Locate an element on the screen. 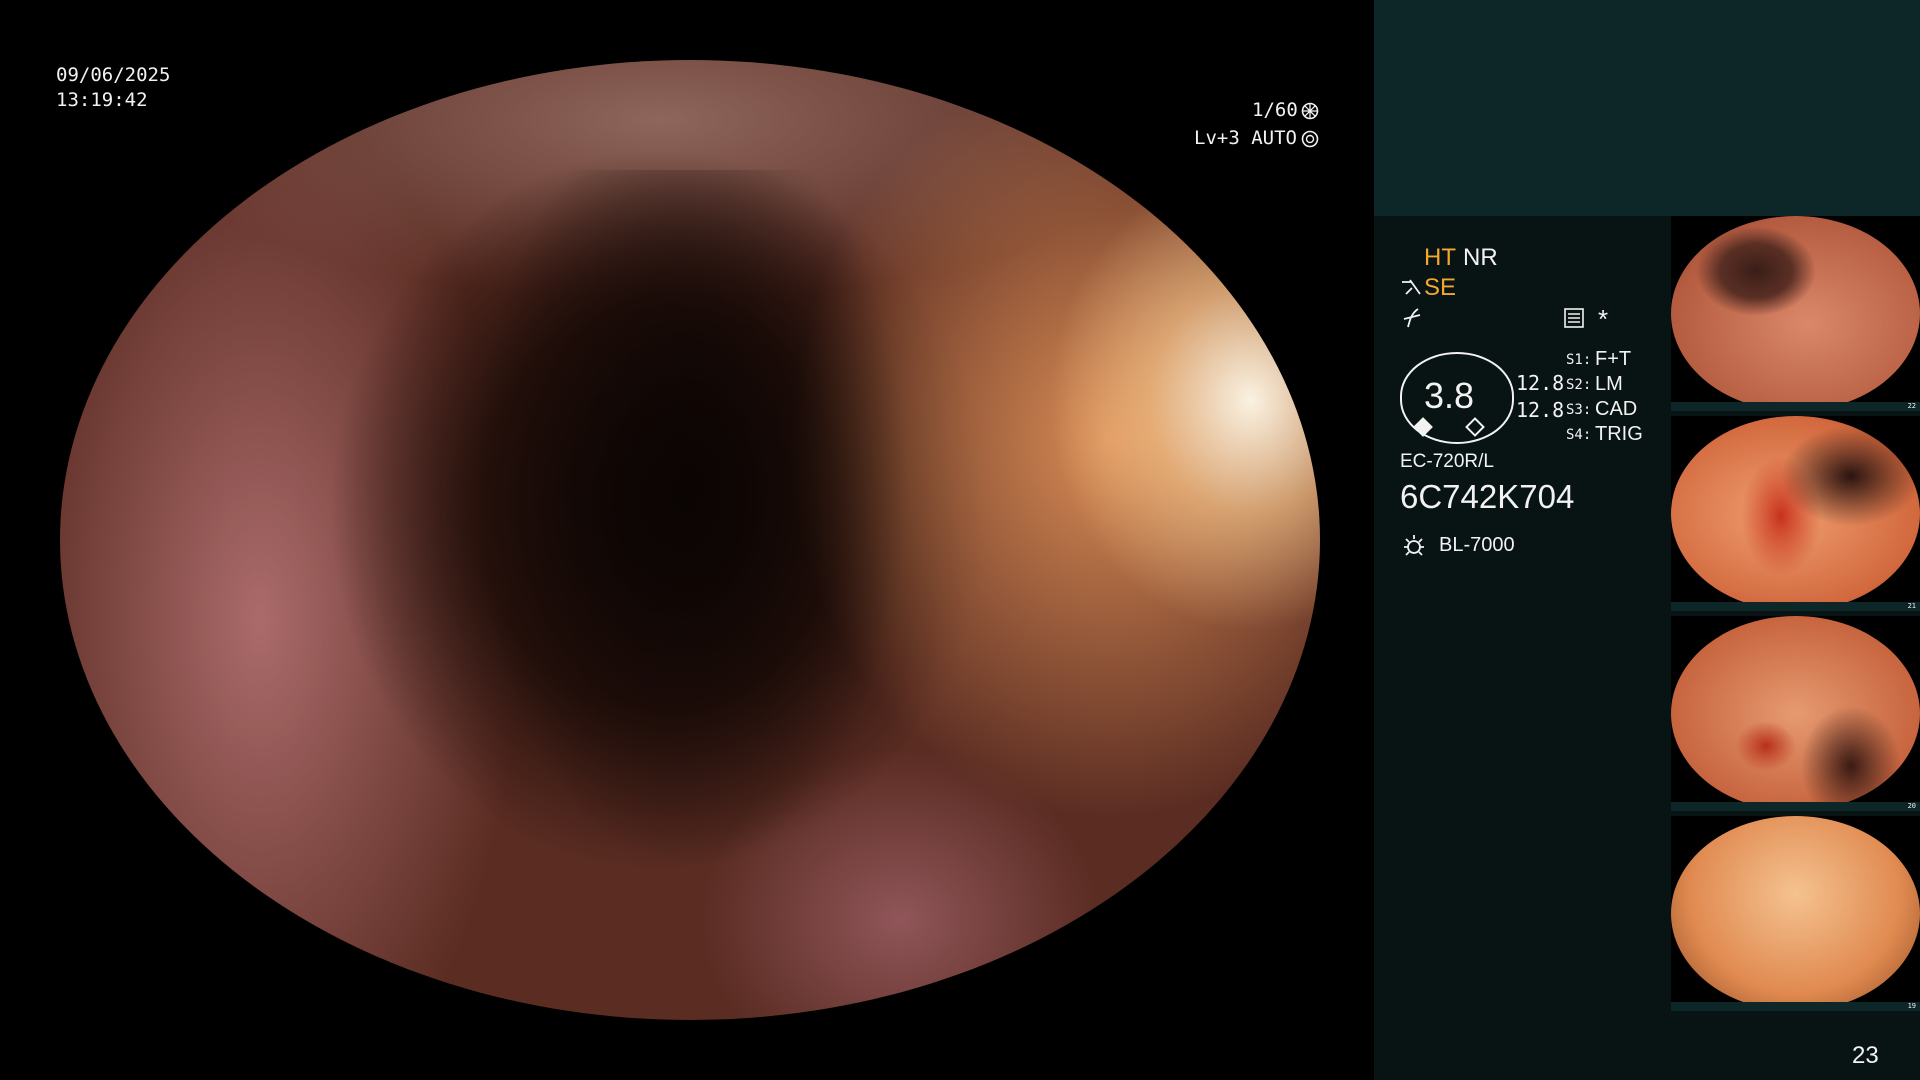  switch-key-4: S4: is located at coordinates (1579, 435).